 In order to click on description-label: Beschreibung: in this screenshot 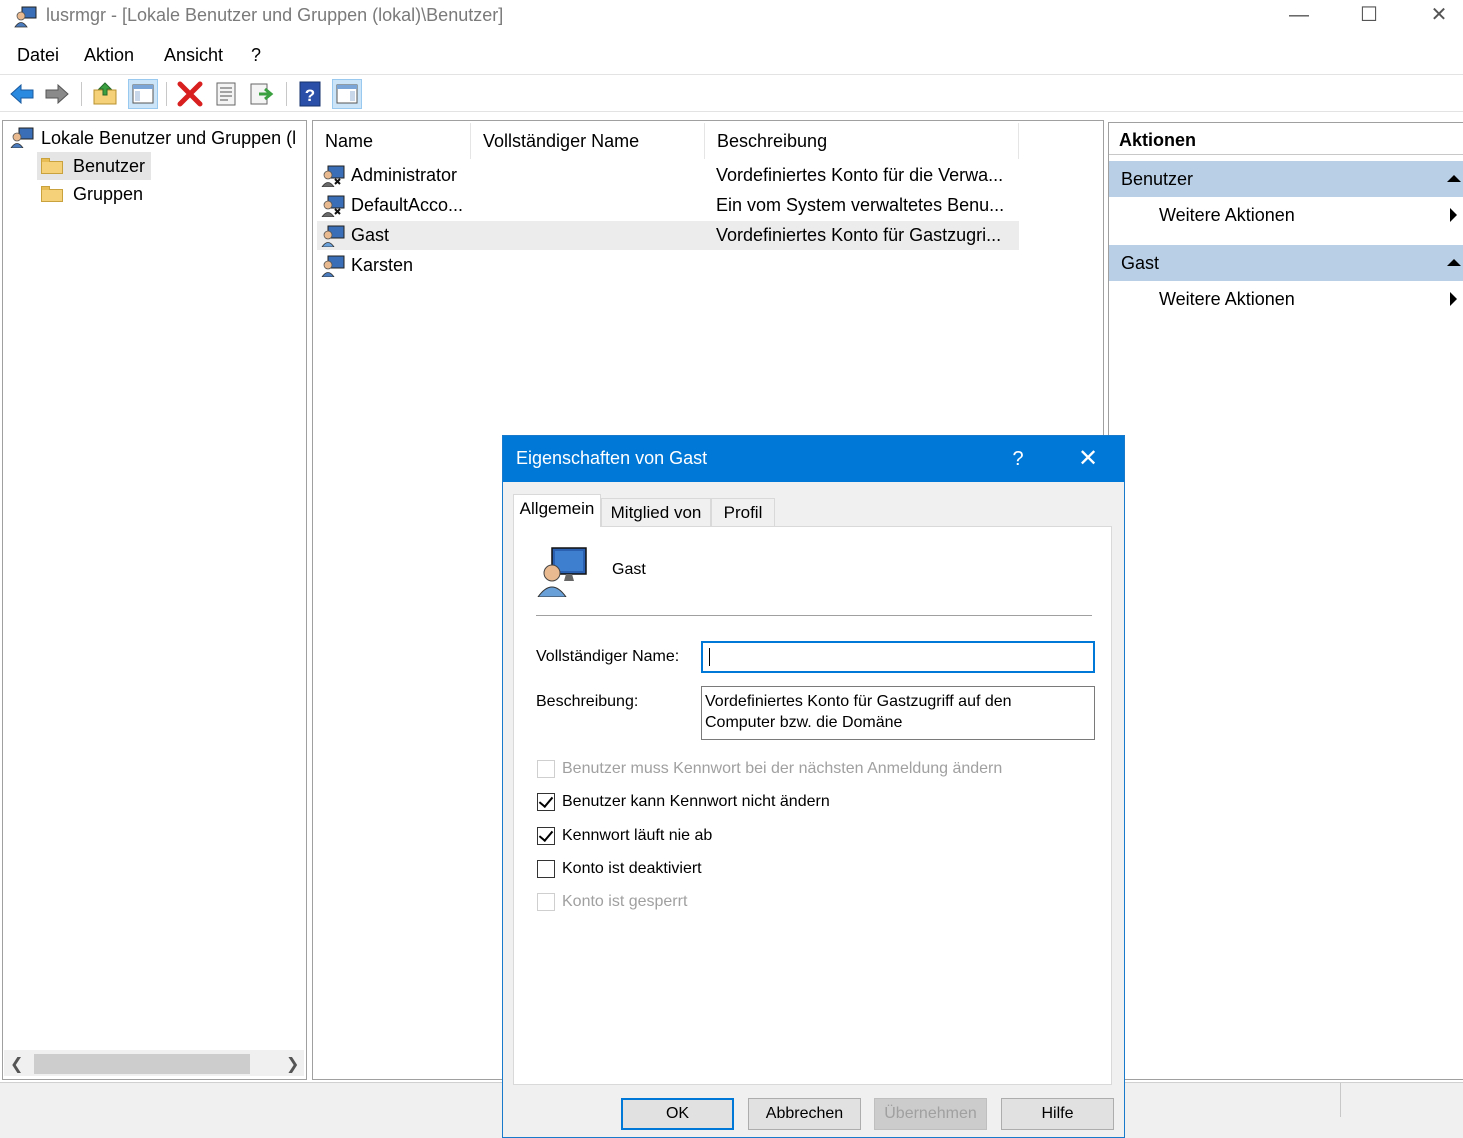, I will do `click(587, 701)`.